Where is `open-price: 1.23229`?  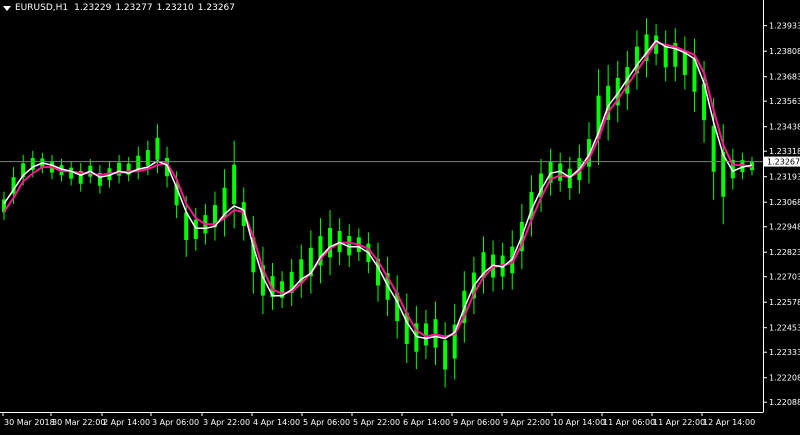 open-price: 1.23229 is located at coordinates (93, 8).